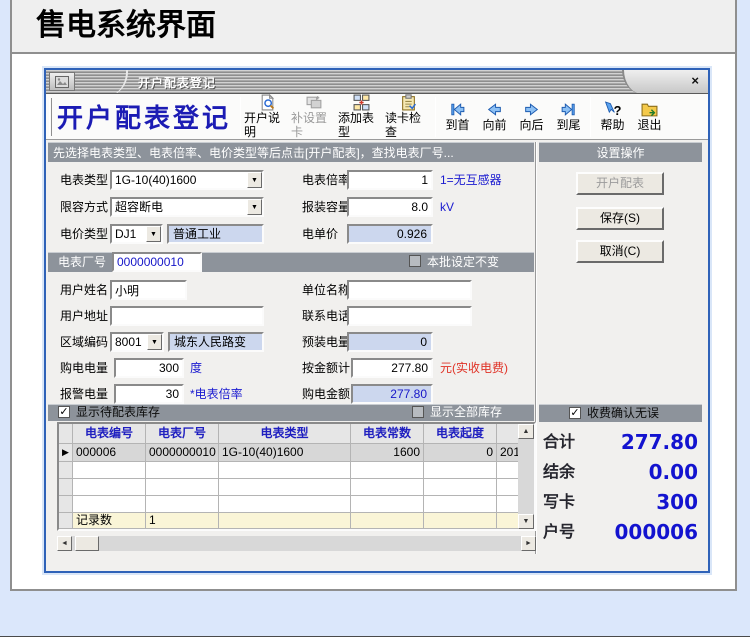 The height and width of the screenshot is (637, 750). What do you see at coordinates (677, 502) in the screenshot?
I see `write-card-value: 300` at bounding box center [677, 502].